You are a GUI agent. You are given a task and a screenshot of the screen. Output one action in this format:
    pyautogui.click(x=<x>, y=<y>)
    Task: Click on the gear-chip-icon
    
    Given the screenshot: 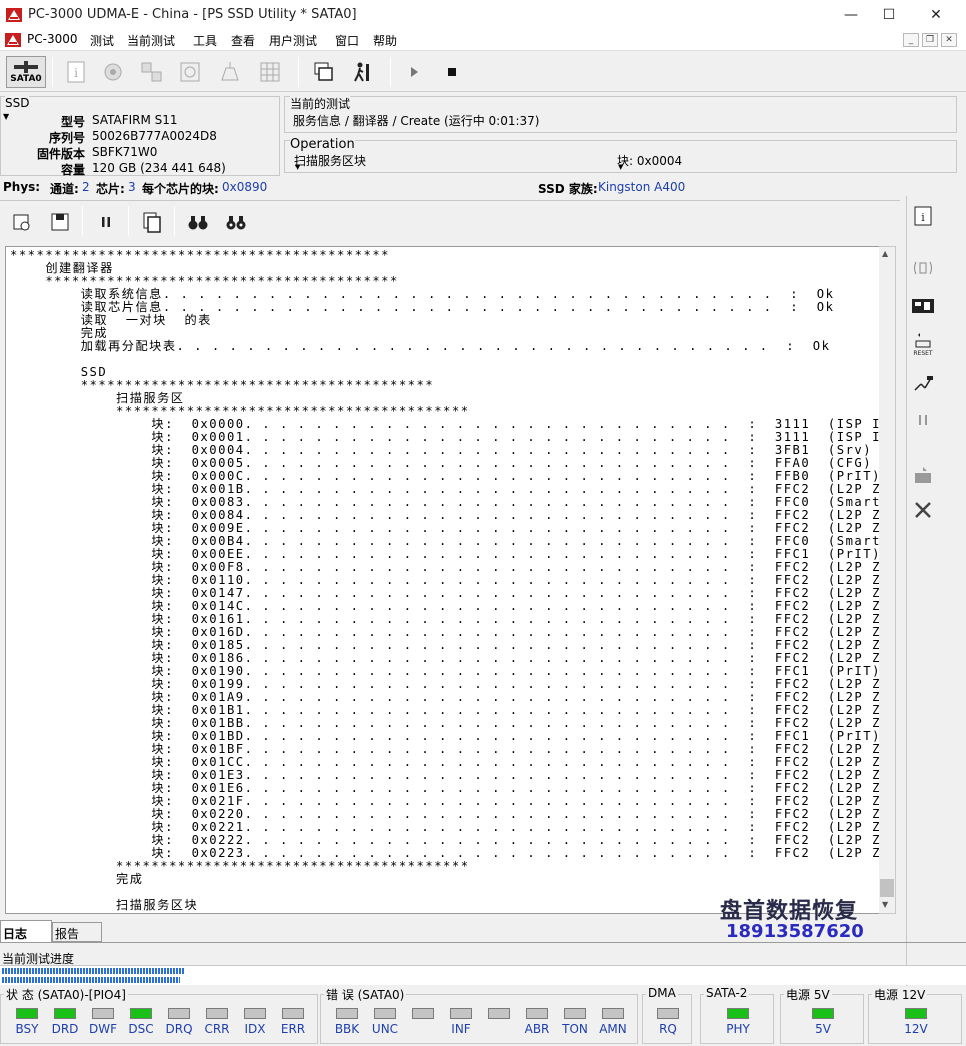 What is the action you would take?
    pyautogui.click(x=113, y=72)
    